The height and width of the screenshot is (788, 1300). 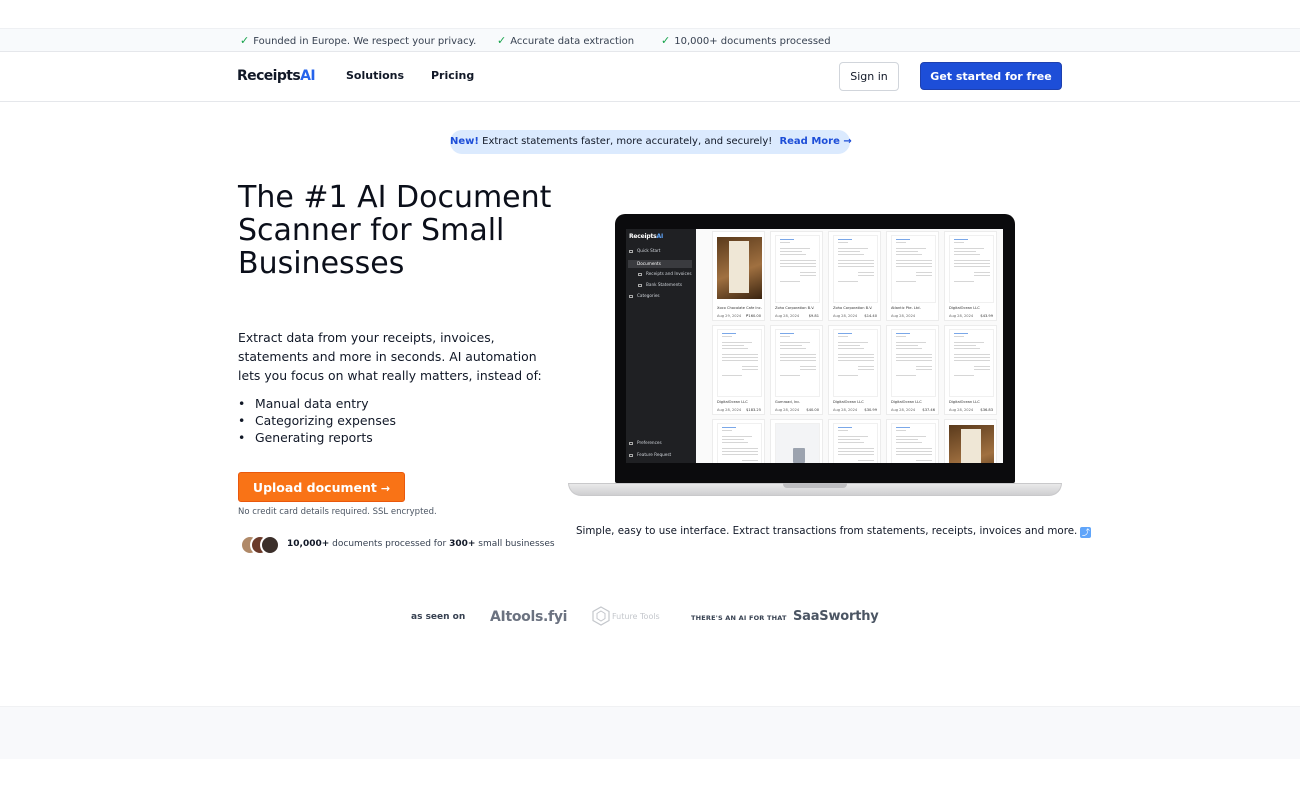 What do you see at coordinates (991, 76) in the screenshot?
I see `get-started-button: Get started for free` at bounding box center [991, 76].